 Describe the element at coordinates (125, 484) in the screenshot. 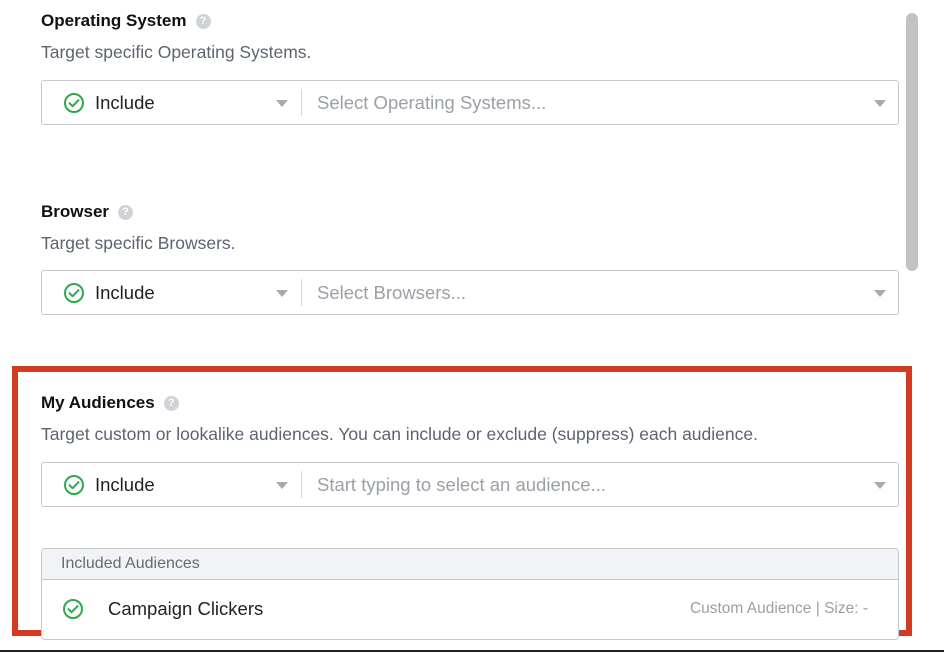

I see `audiences-include-label: Include` at that location.